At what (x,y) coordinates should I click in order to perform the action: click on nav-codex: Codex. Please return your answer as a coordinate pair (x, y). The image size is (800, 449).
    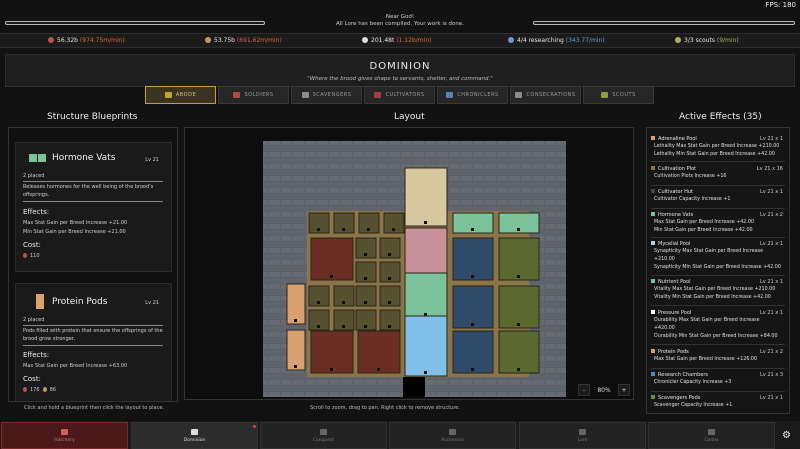
    Looking at the image, I should click on (711, 435).